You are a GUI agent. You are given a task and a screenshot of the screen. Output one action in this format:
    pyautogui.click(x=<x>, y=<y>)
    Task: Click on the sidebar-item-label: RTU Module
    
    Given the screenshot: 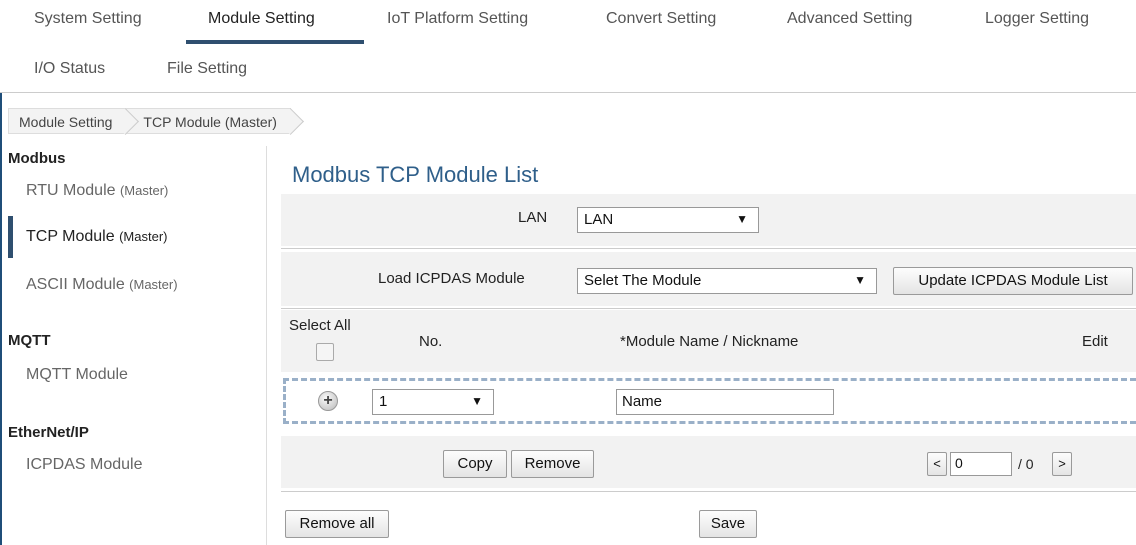 What is the action you would take?
    pyautogui.click(x=71, y=190)
    